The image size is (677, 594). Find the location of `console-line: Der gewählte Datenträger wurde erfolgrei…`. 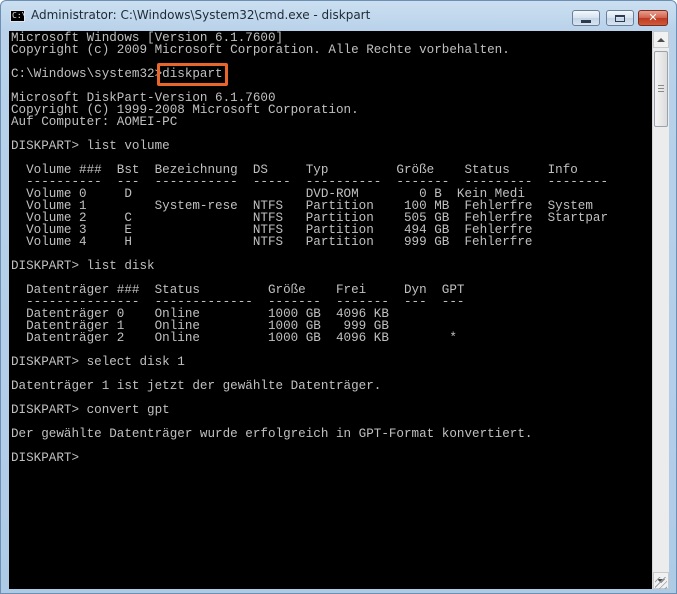

console-line: Der gewählte Datenträger wurde erfolgrei… is located at coordinates (272, 434).